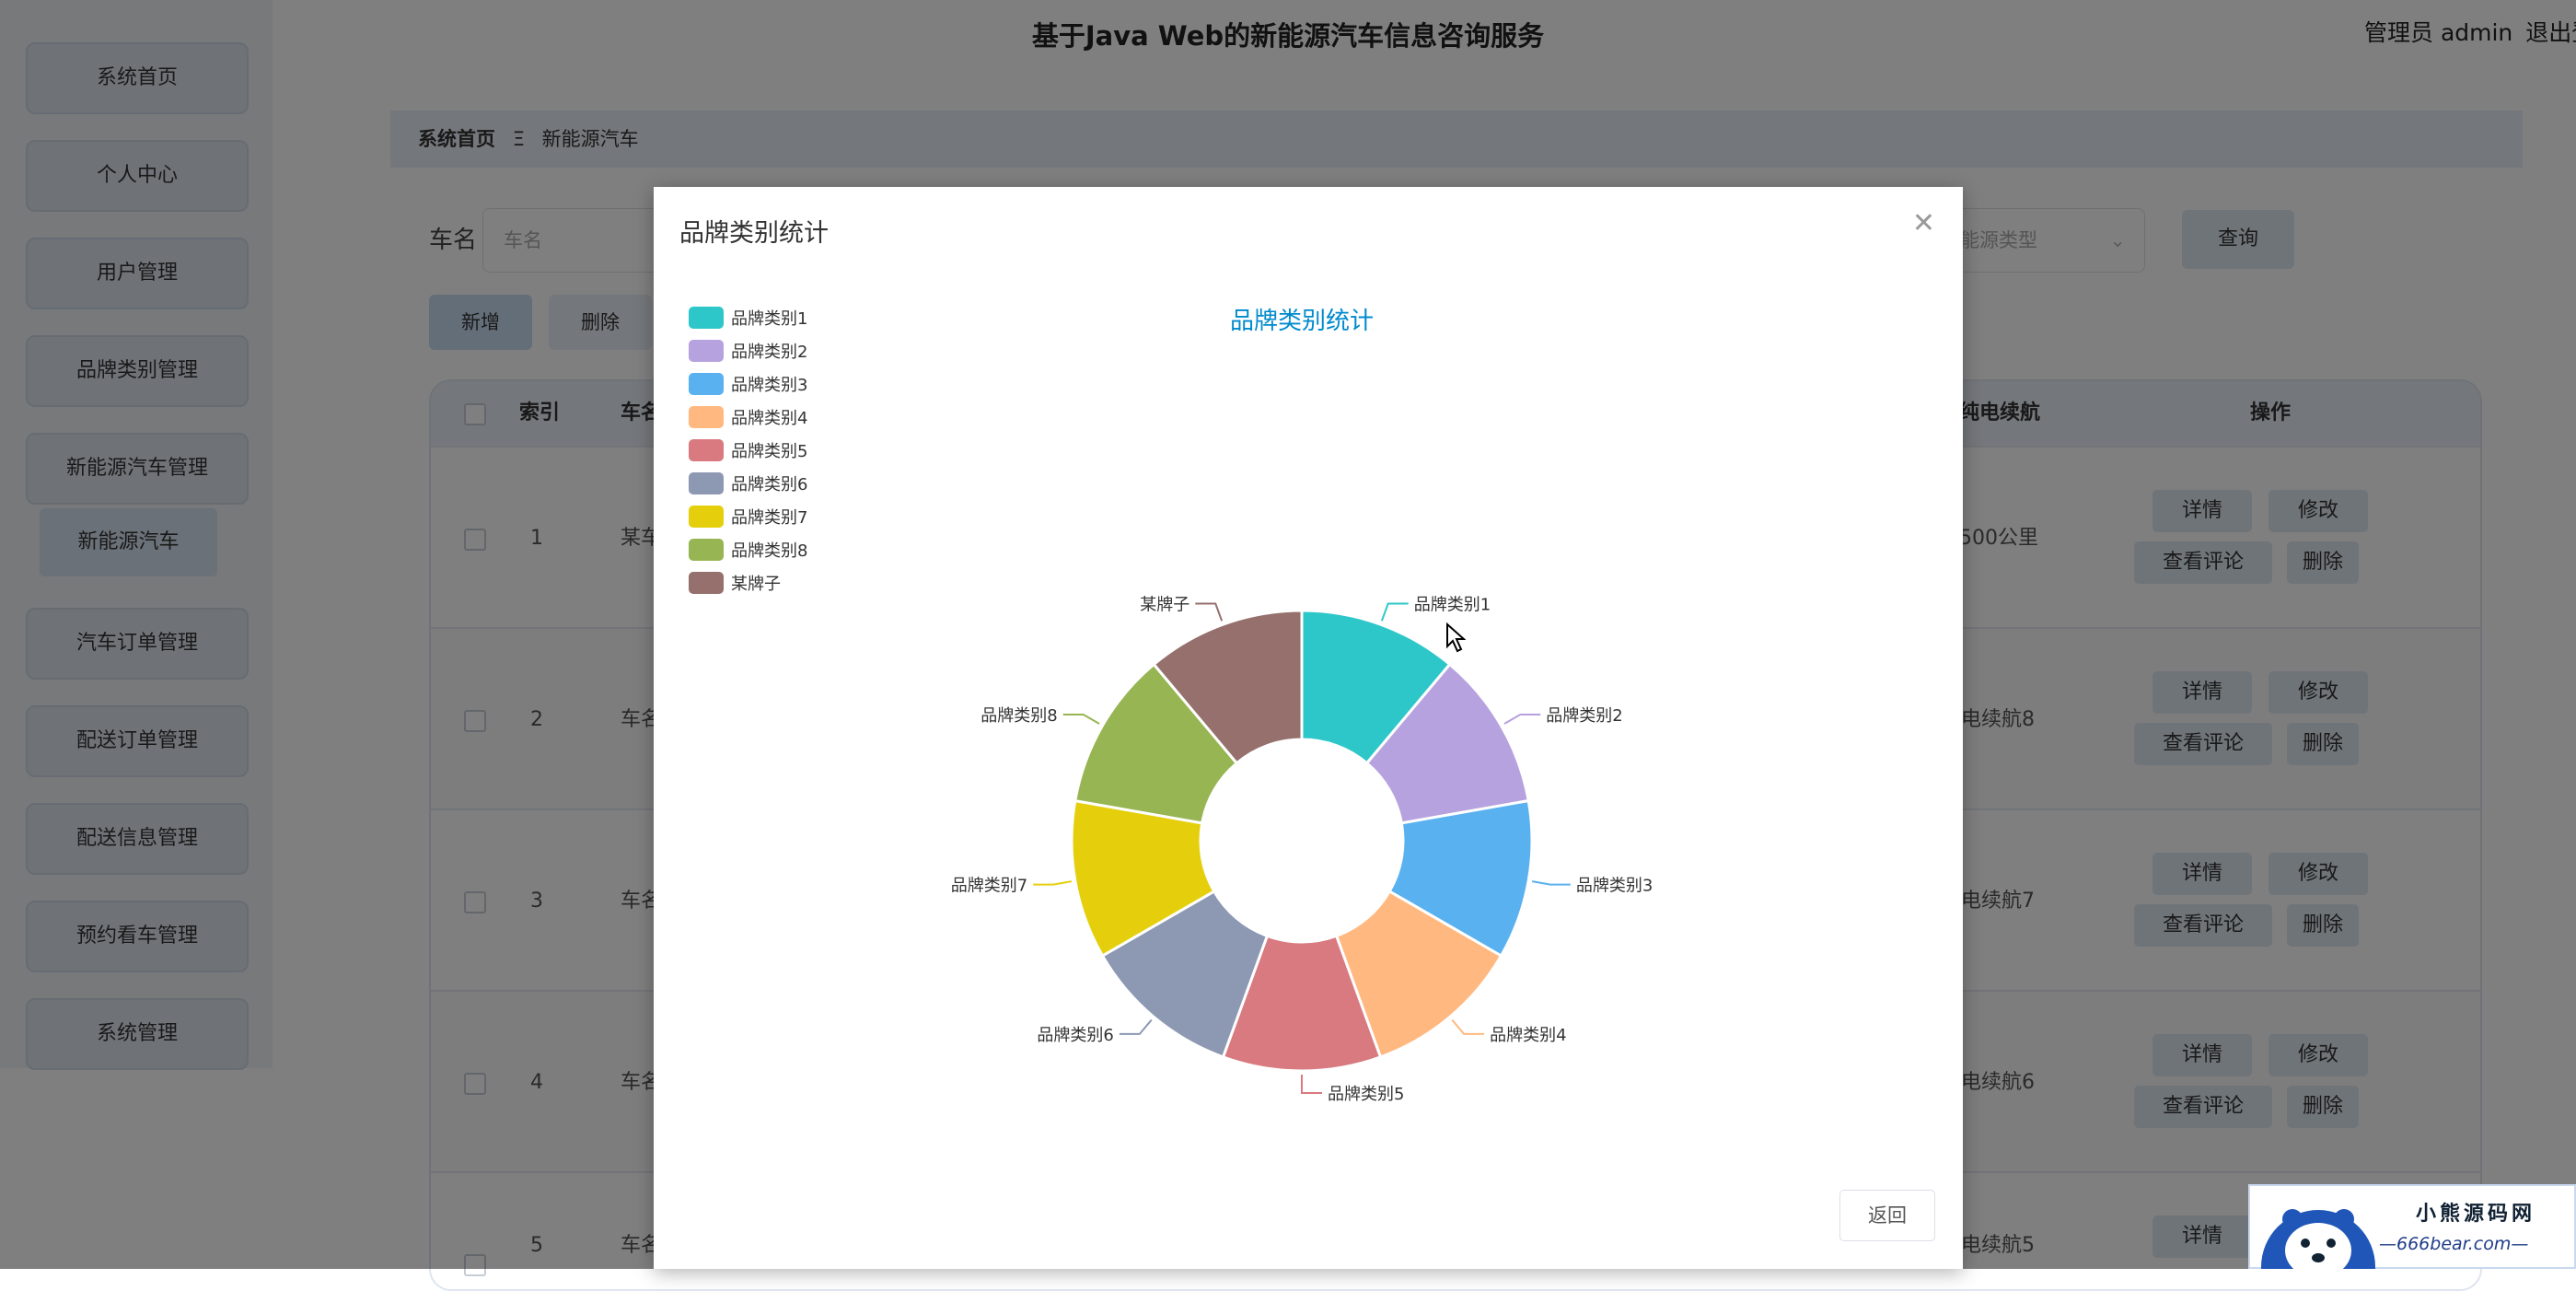 Image resolution: width=2576 pixels, height=1291 pixels. Describe the element at coordinates (1452, 605) in the screenshot. I see `slice-label: 品牌类别1` at that location.